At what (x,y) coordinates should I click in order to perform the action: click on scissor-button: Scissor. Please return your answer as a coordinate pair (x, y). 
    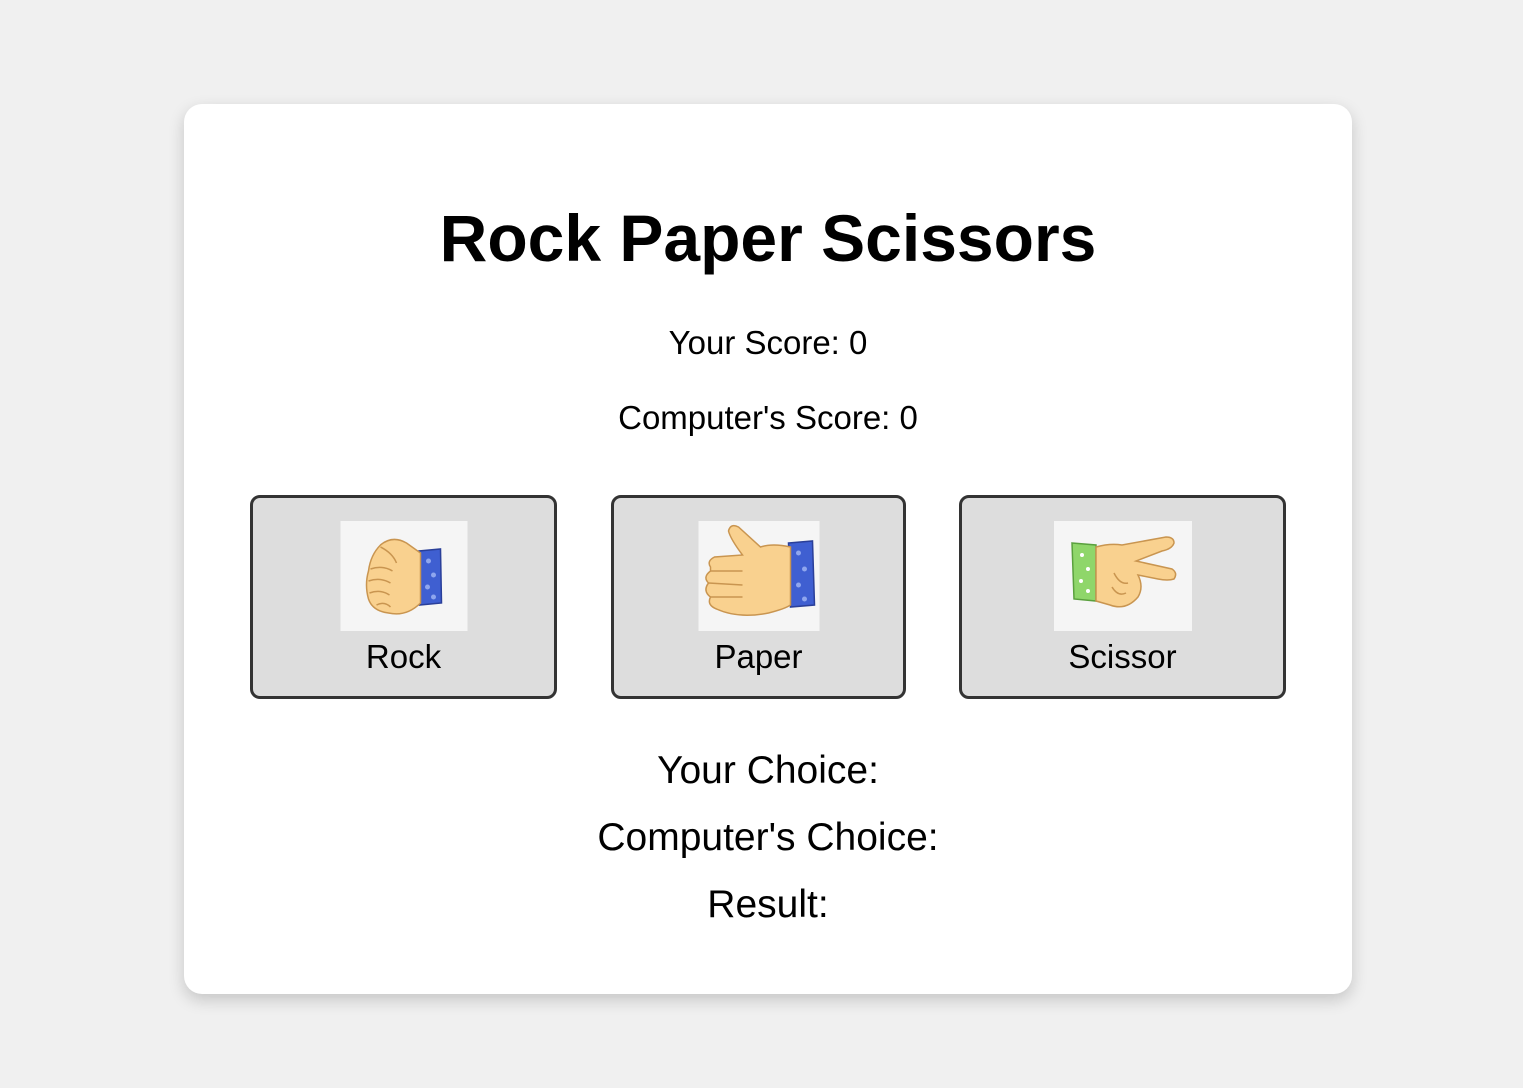
    Looking at the image, I should click on (1122, 597).